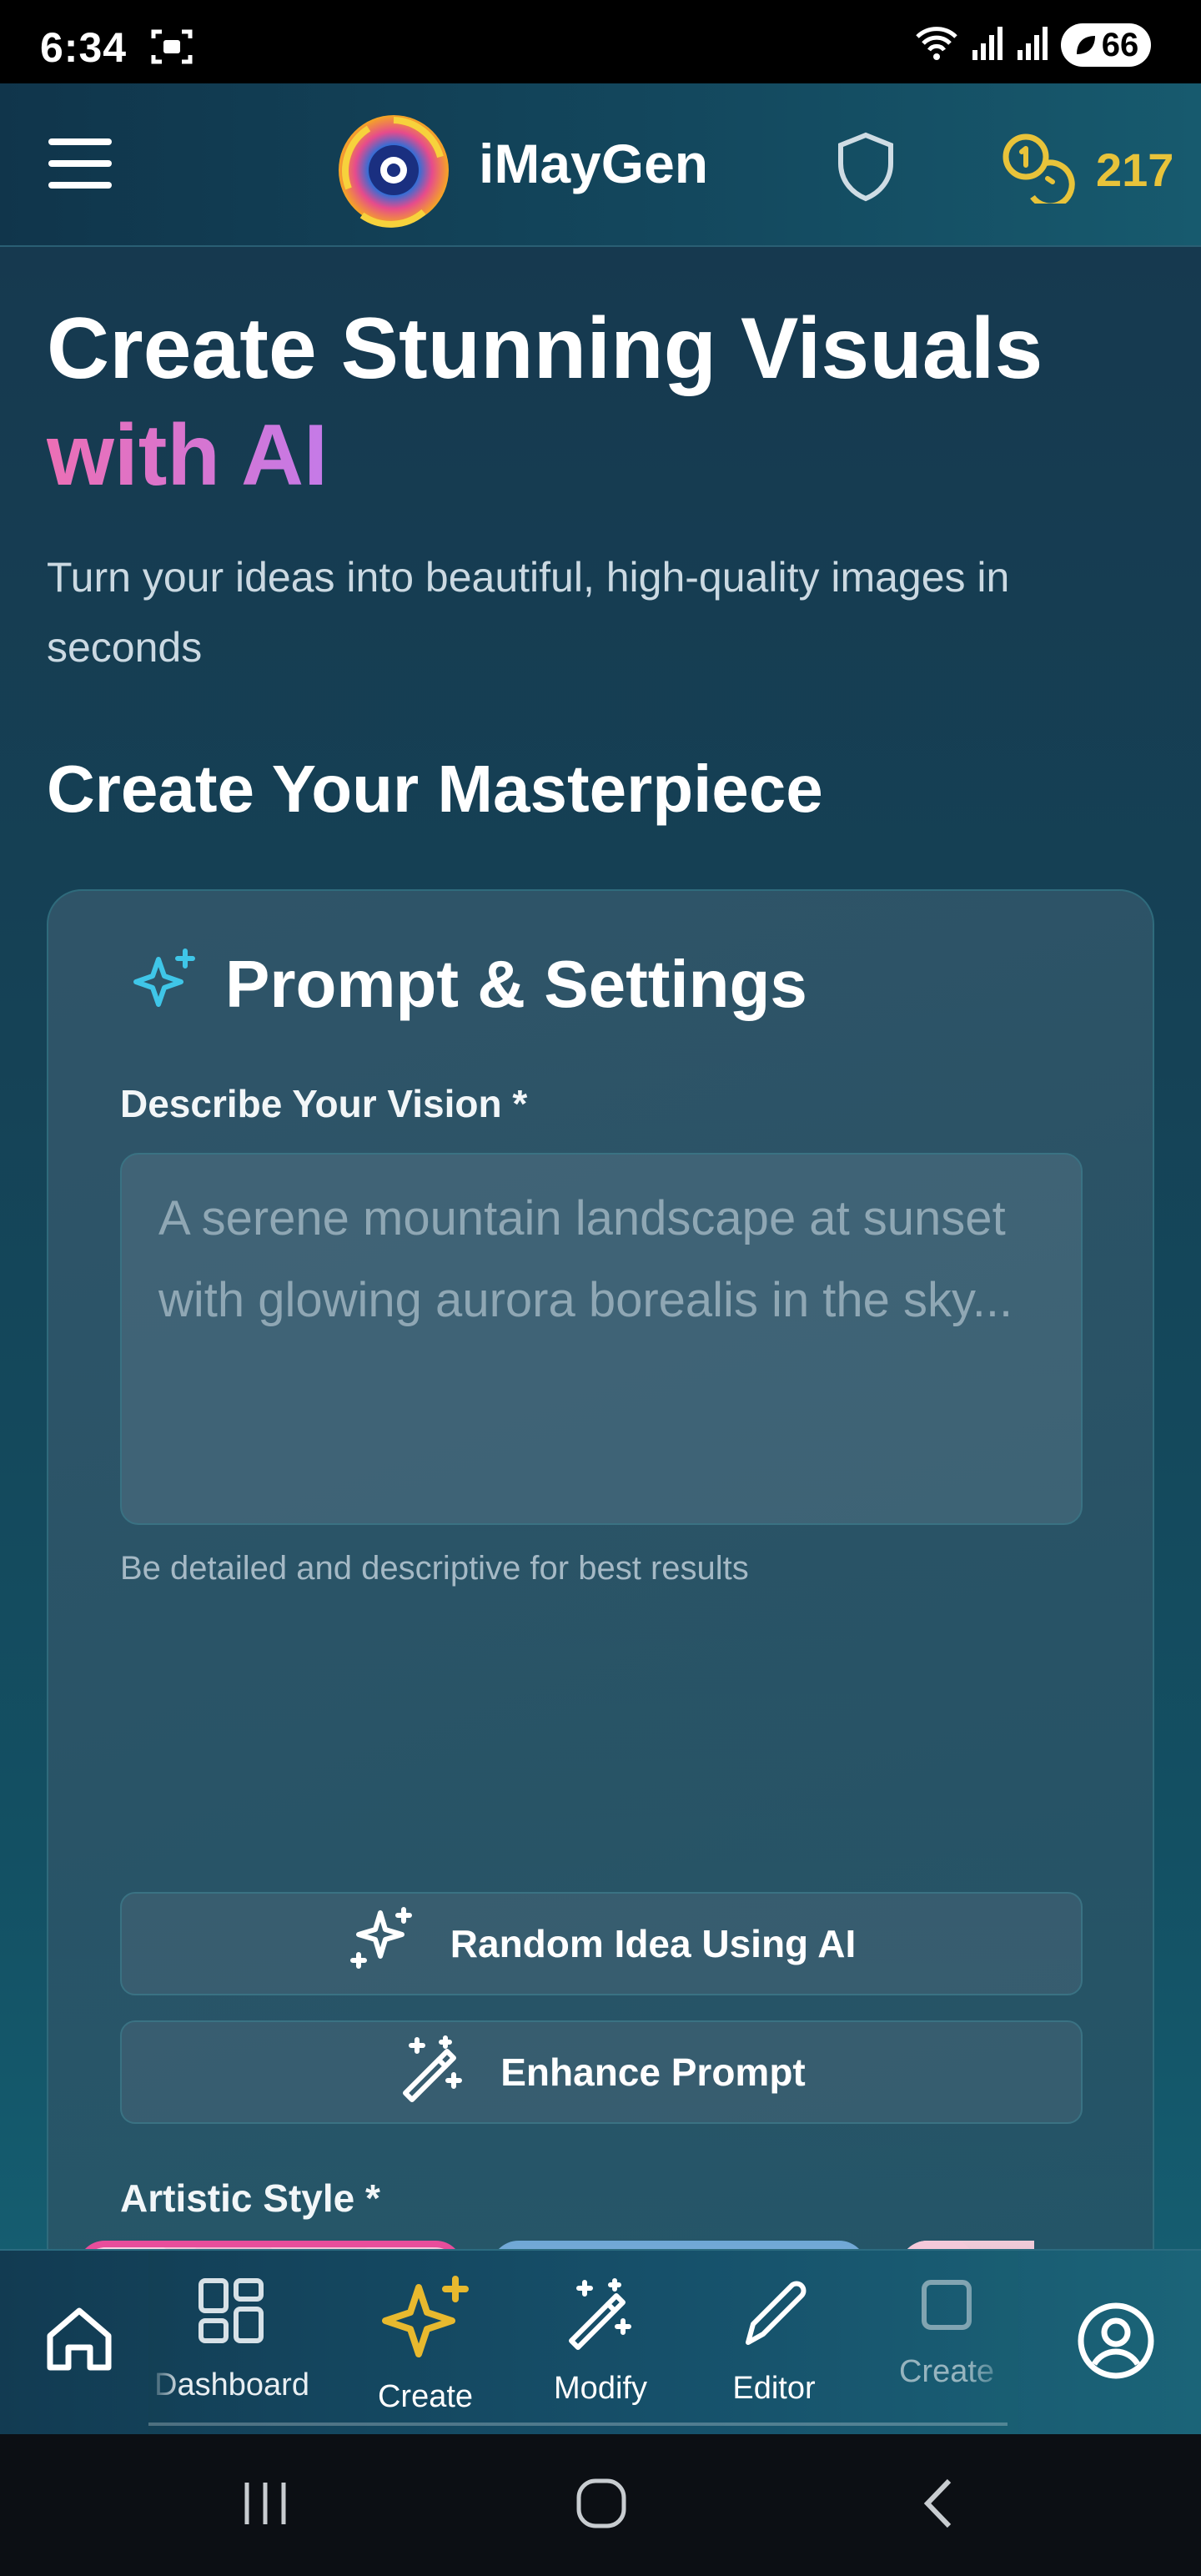  I want to click on wifi-icon, so click(937, 45).